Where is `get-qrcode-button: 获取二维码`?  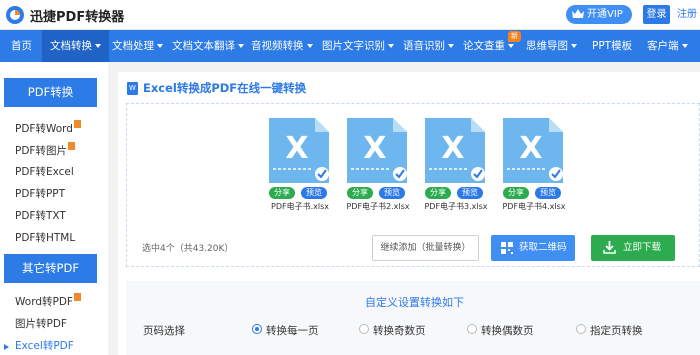
get-qrcode-button: 获取二维码 is located at coordinates (533, 248).